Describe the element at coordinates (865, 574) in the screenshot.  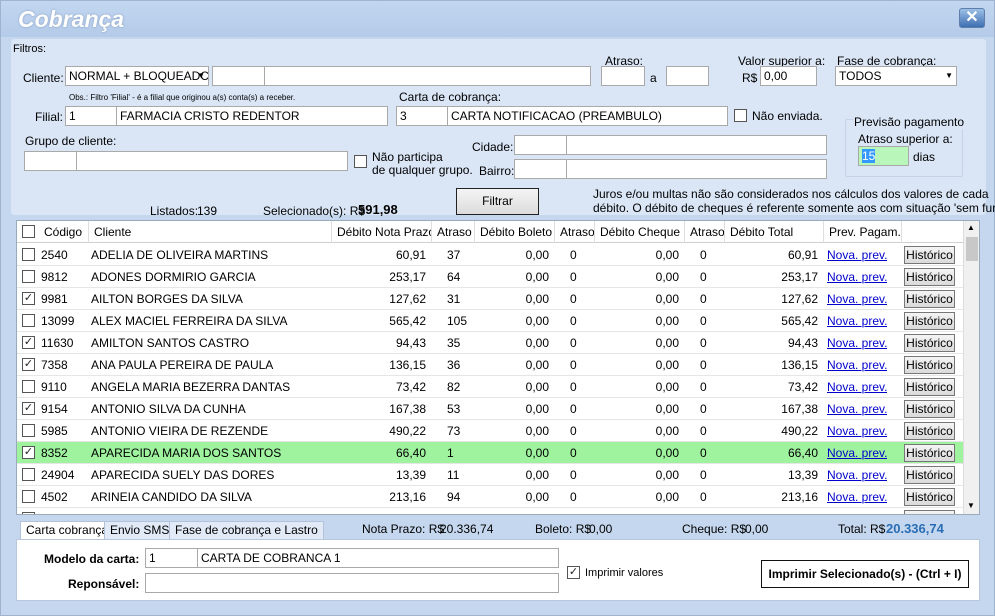
I see `imprimir-selecionados-button: Imprimir Selecionado(s) - (Ctrl + I)` at that location.